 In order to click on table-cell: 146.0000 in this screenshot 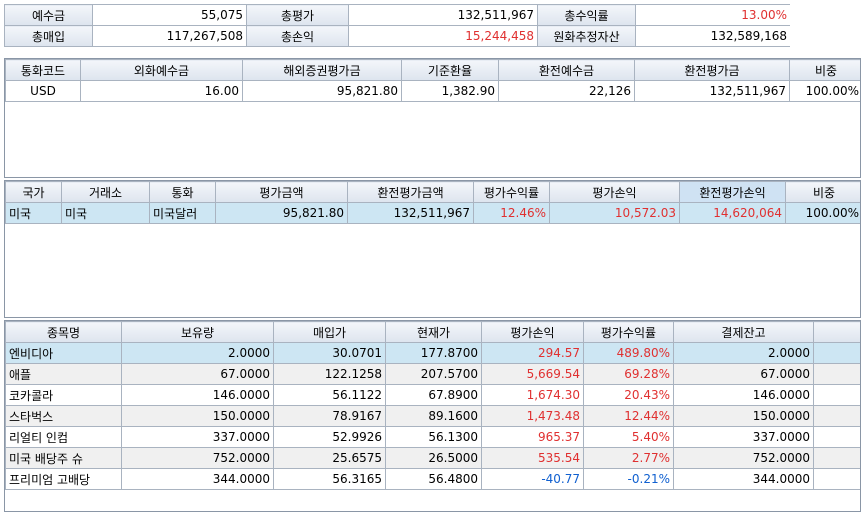, I will do `click(743, 395)`.